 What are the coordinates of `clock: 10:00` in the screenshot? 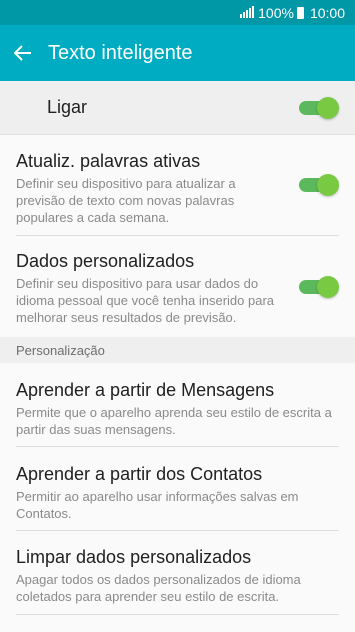 It's located at (327, 12).